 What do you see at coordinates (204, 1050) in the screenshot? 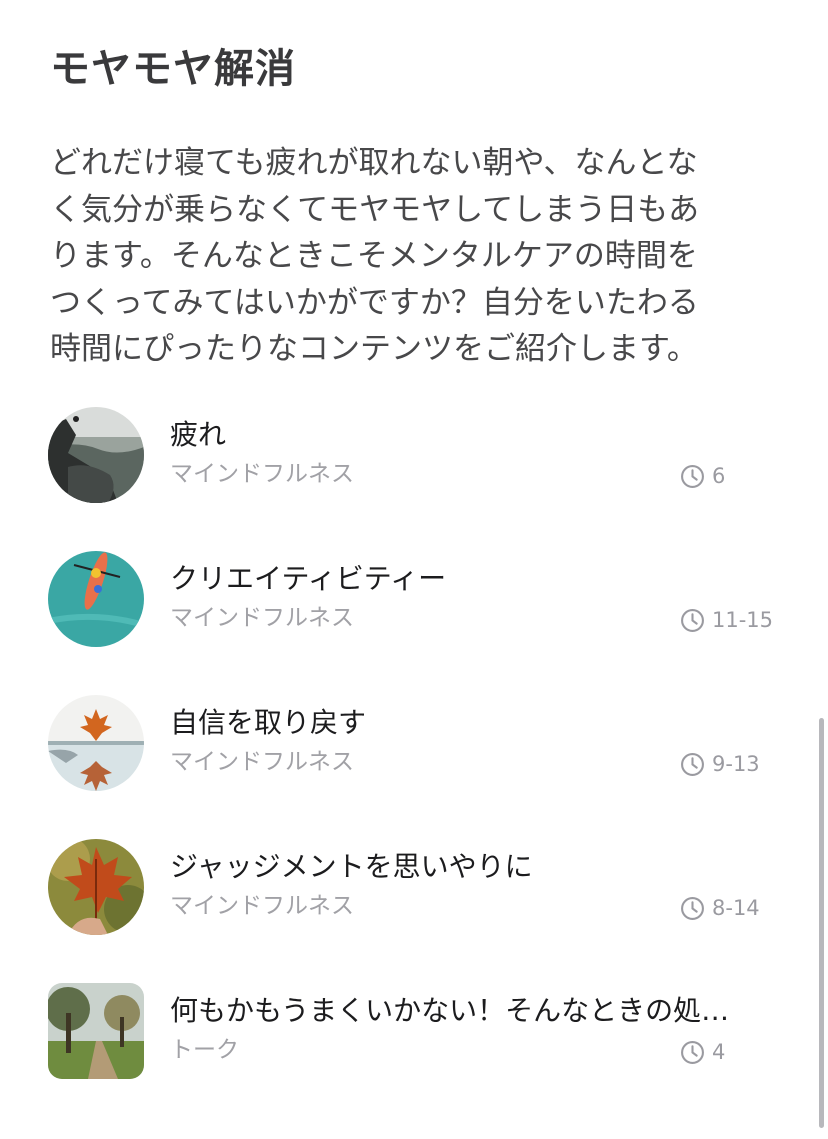
I see `item-category: トーク` at bounding box center [204, 1050].